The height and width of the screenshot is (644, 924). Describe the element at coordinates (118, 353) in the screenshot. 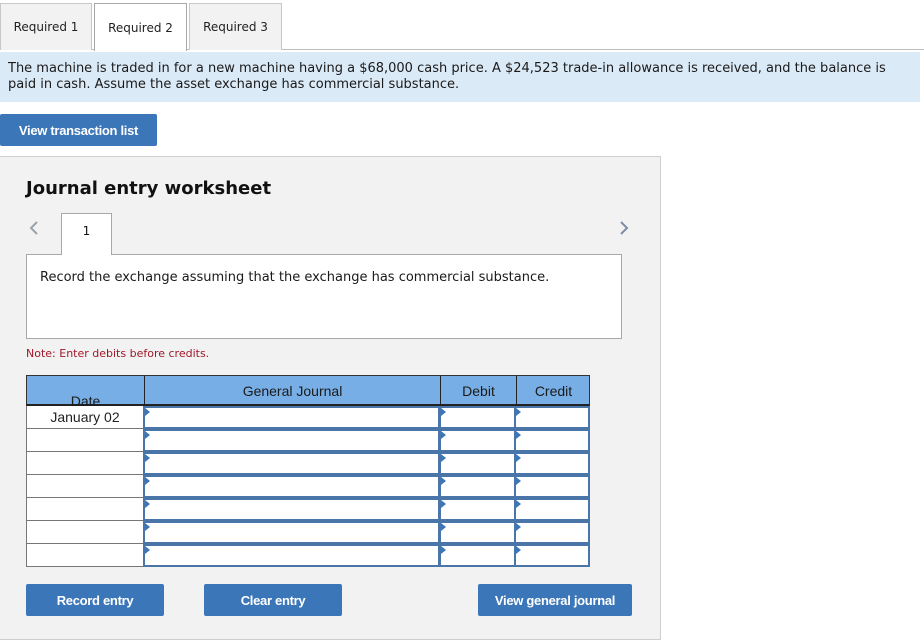

I see `note-text: Note: Enter debits before credits.` at that location.